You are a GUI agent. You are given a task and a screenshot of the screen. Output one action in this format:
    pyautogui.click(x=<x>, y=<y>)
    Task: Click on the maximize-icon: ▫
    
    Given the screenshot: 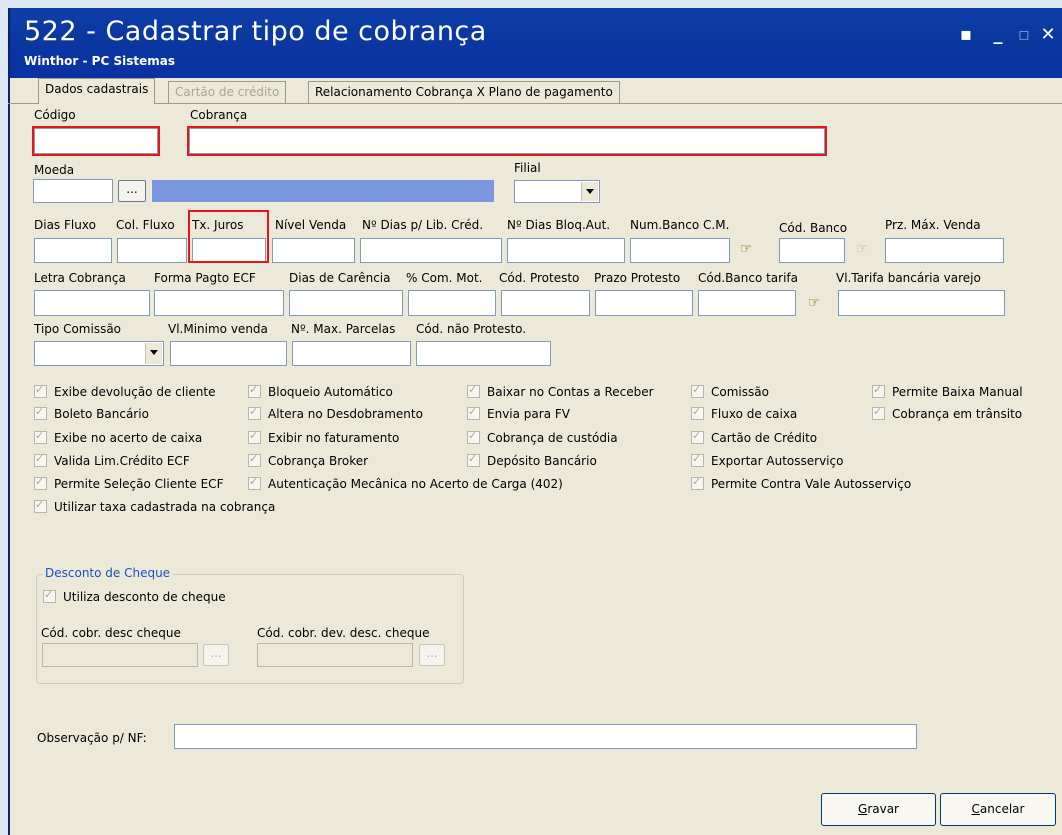 What is the action you would take?
    pyautogui.click(x=1024, y=35)
    